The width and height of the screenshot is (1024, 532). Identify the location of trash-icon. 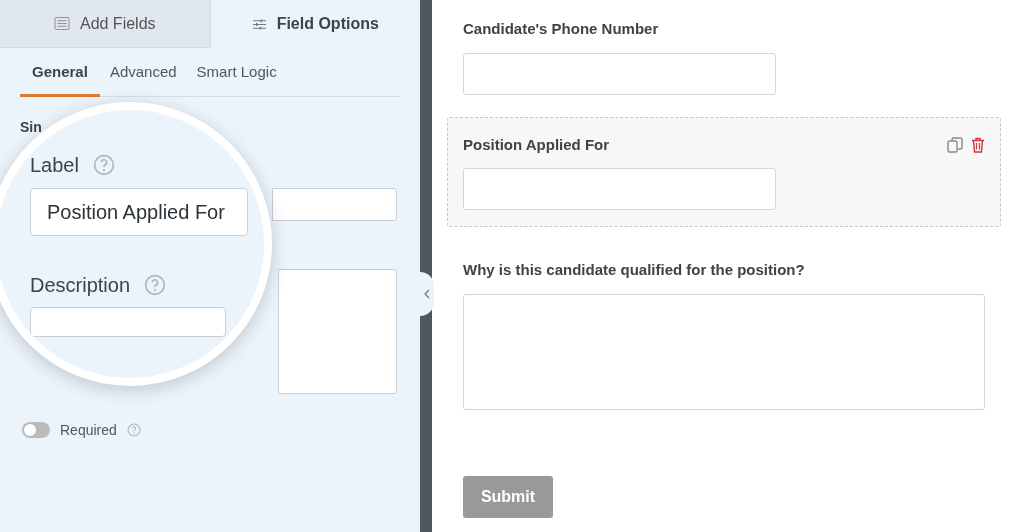
(978, 144).